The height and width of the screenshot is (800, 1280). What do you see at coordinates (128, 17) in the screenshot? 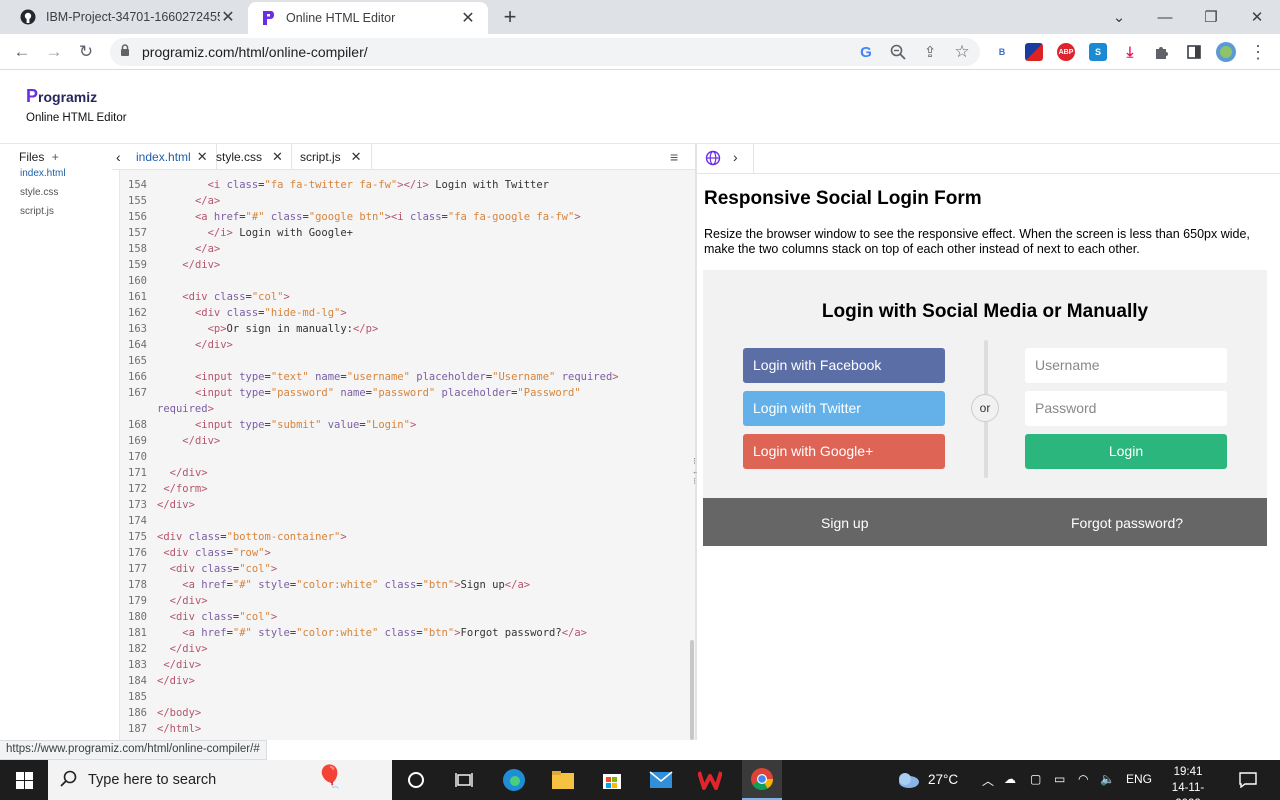
I see `browser-tab-github: IBM-Project-34701-1660272455/ ✕` at bounding box center [128, 17].